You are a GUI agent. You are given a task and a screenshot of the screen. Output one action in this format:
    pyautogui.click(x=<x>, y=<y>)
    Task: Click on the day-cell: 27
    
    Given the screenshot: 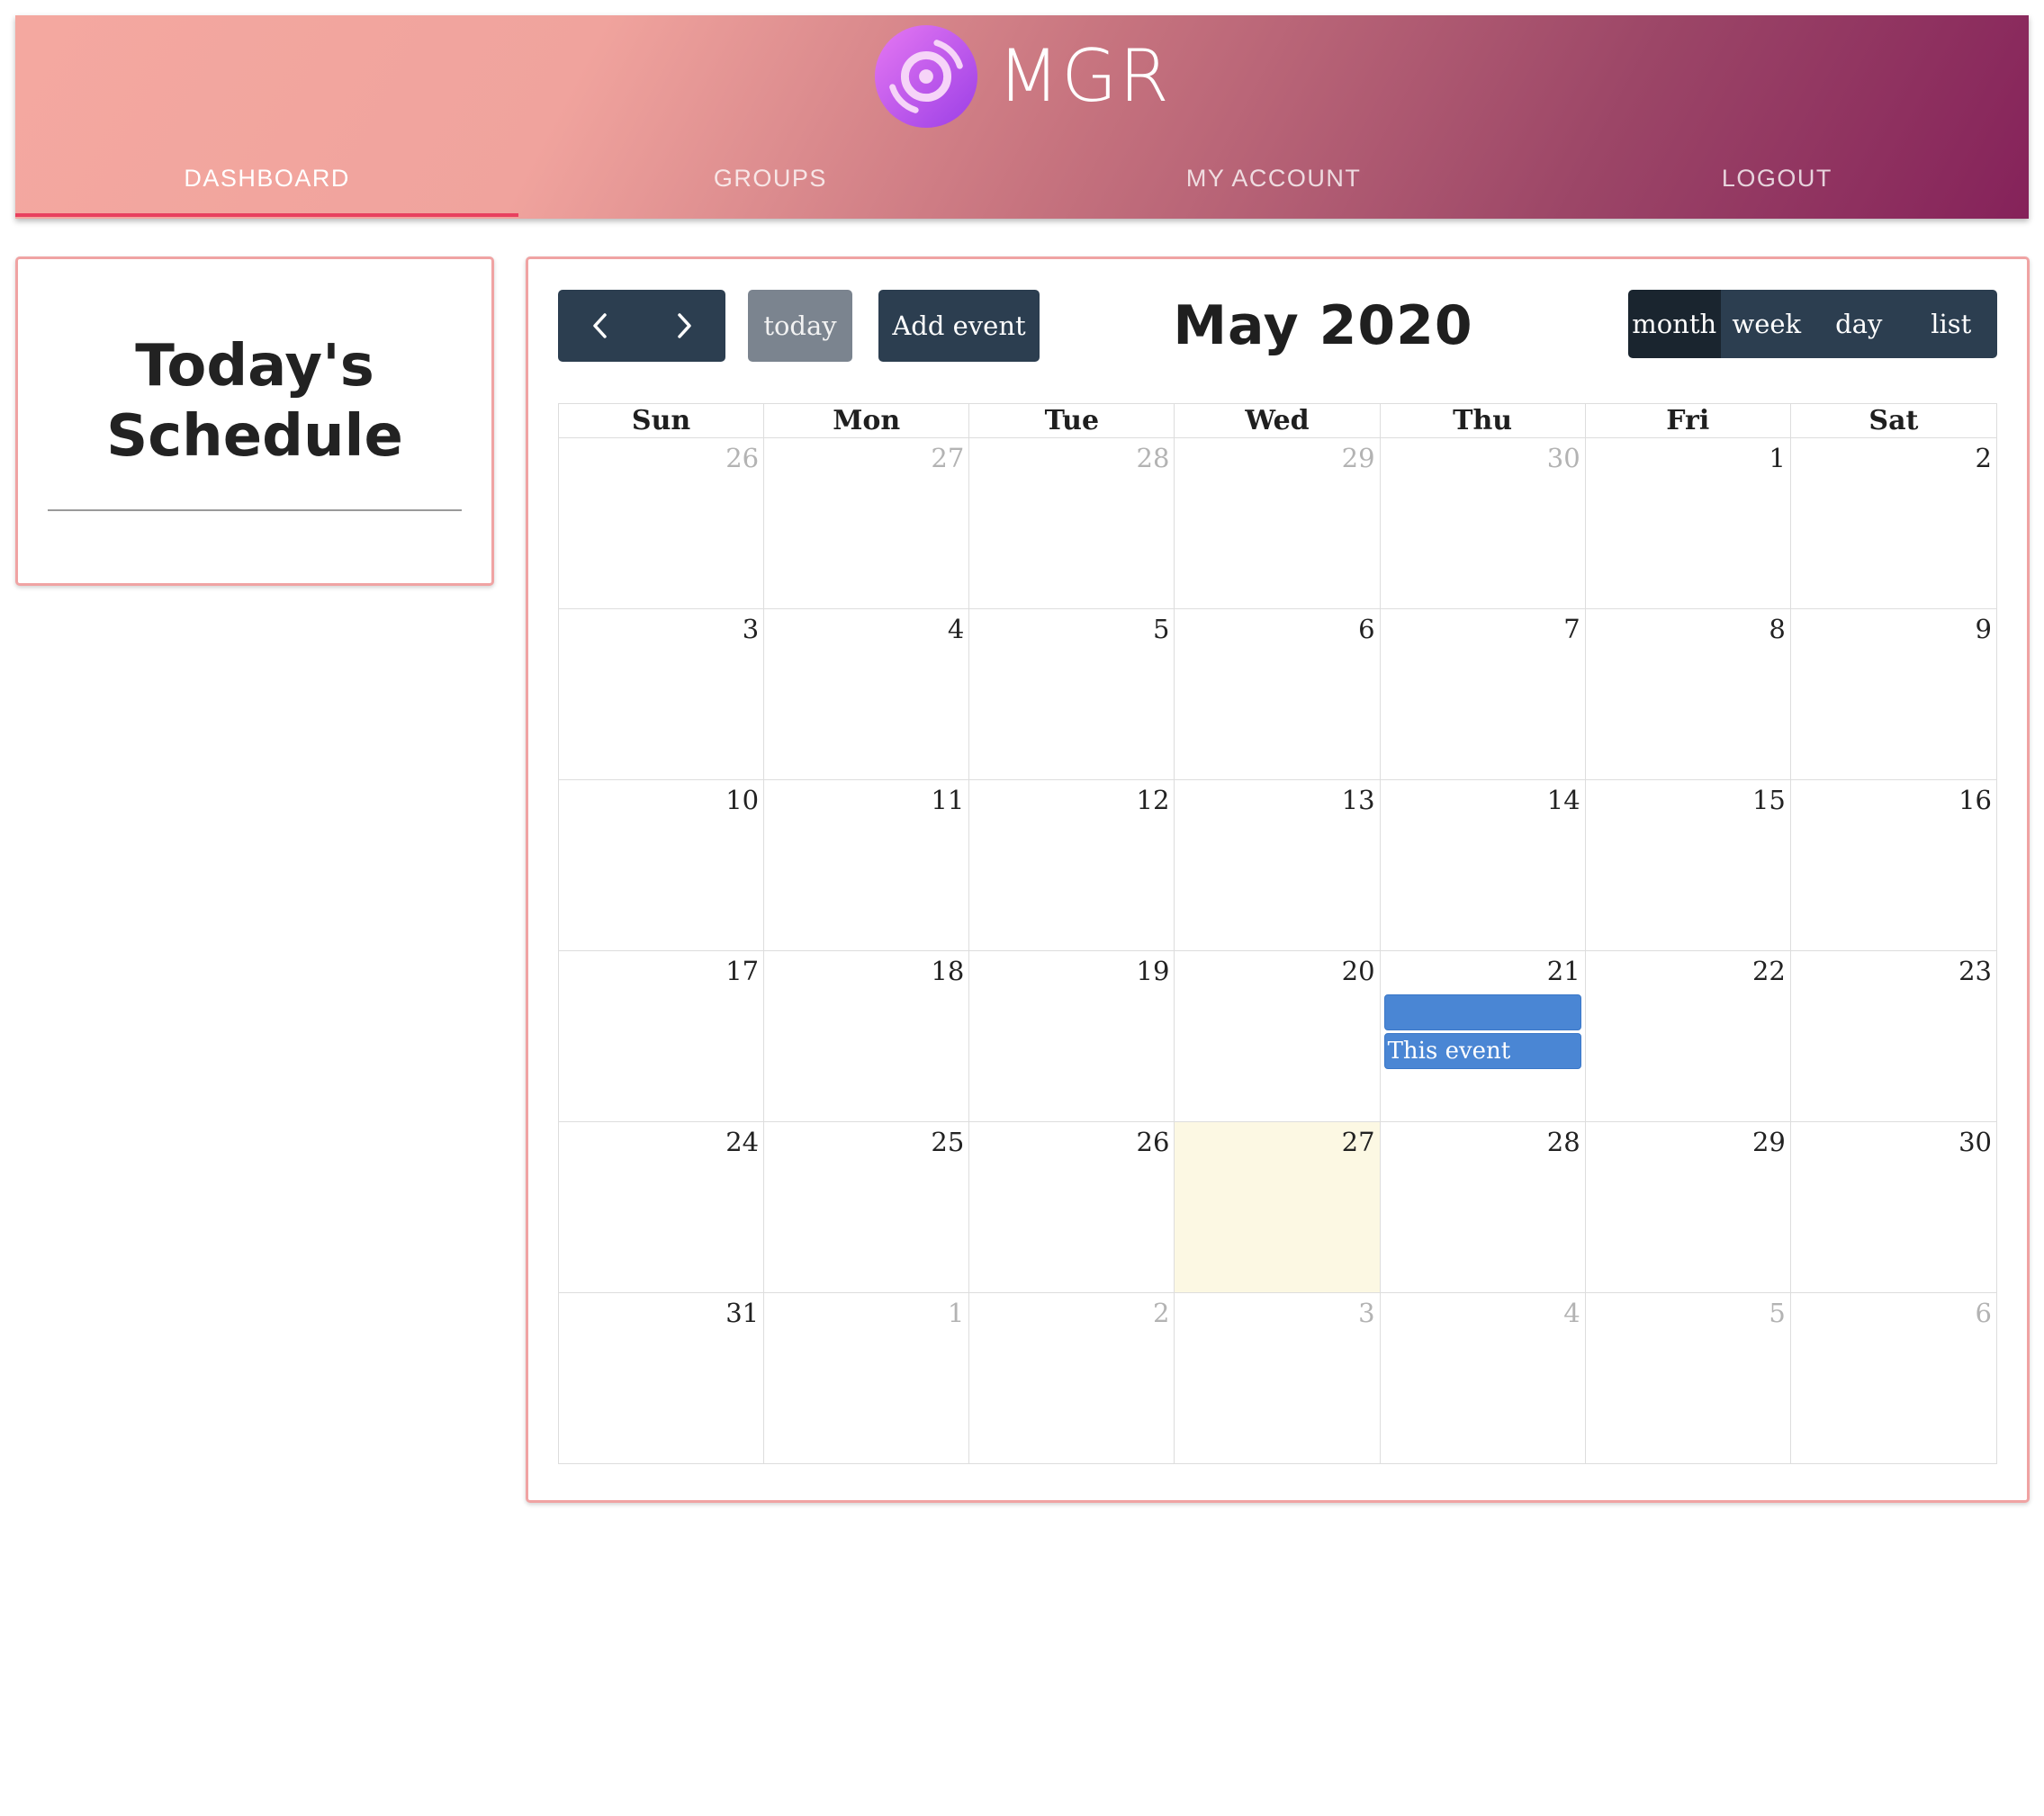 What is the action you would take?
    pyautogui.click(x=867, y=522)
    